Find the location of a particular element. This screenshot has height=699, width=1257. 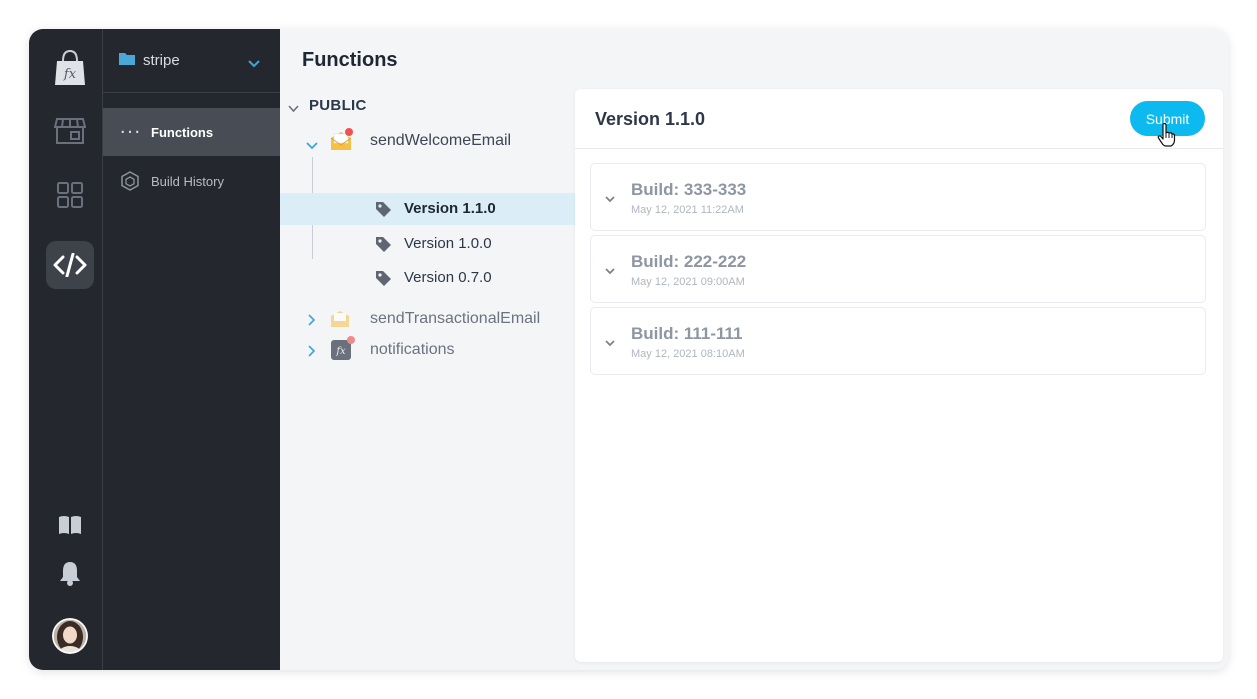

build-history-icon is located at coordinates (130, 181).